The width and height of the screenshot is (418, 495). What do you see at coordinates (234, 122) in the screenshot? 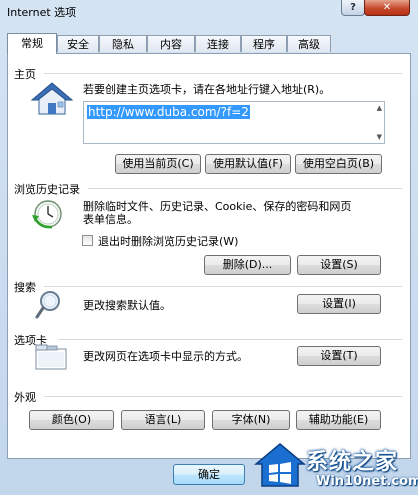
I see `home-page-url-textarea: http://www.duba.com/?f=2 ▲ ▼` at bounding box center [234, 122].